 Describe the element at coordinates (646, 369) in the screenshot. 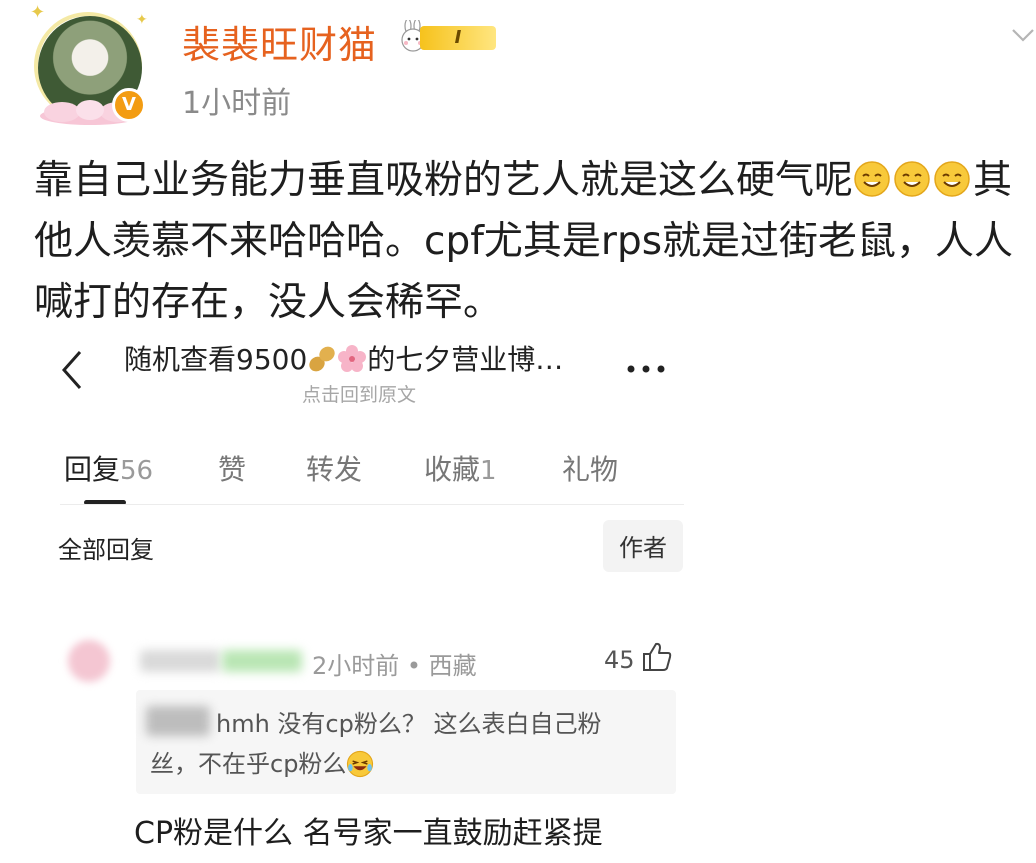

I see `more-options-icon` at that location.